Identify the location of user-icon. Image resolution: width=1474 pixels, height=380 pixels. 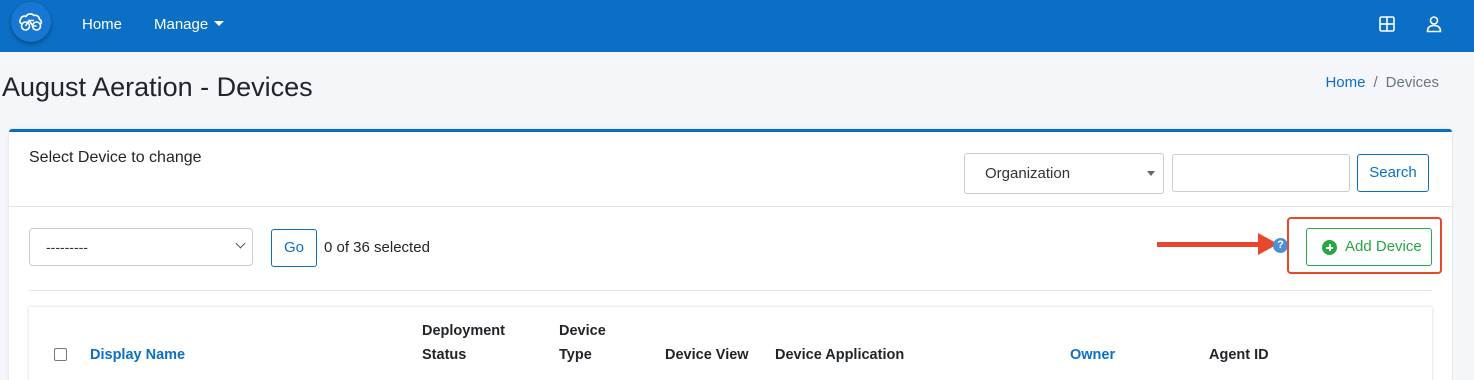
(1434, 24).